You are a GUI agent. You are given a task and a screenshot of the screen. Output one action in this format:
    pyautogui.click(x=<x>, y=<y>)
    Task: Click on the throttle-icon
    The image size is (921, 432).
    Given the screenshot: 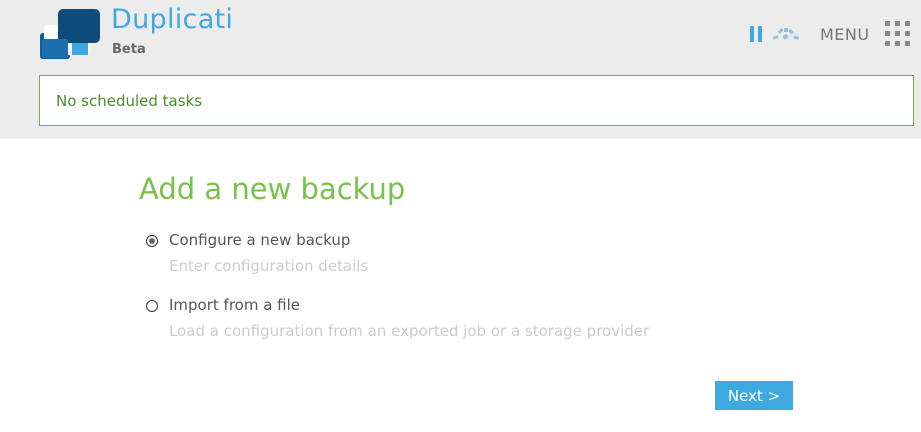 What is the action you would take?
    pyautogui.click(x=786, y=34)
    